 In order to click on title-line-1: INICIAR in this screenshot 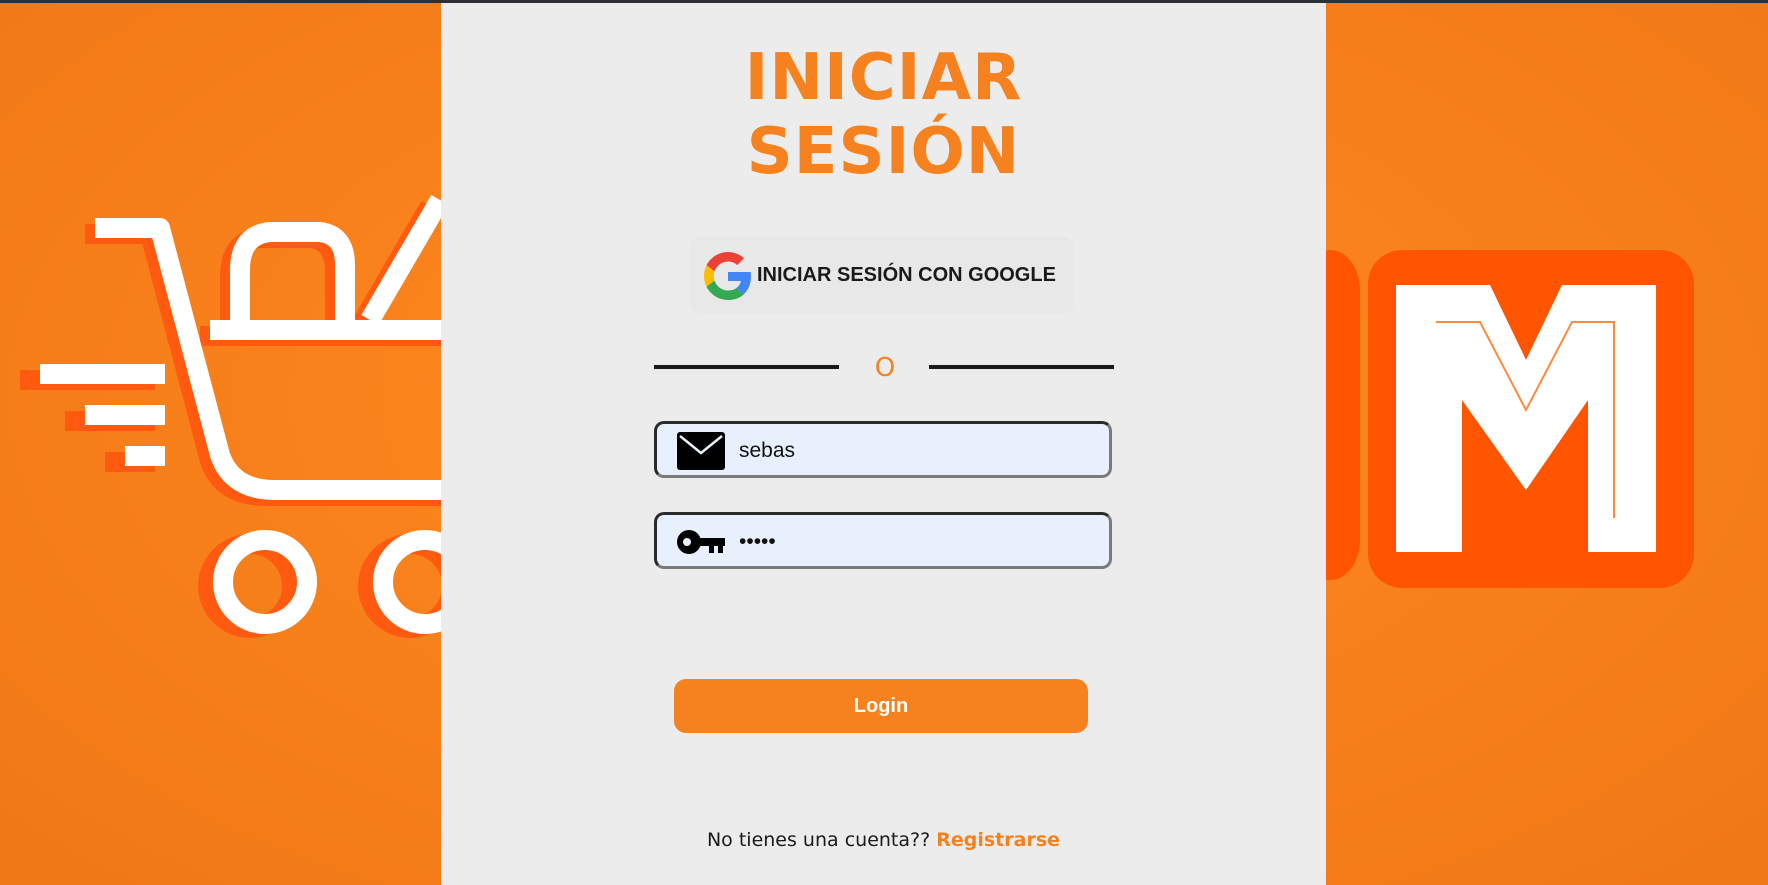, I will do `click(883, 78)`.